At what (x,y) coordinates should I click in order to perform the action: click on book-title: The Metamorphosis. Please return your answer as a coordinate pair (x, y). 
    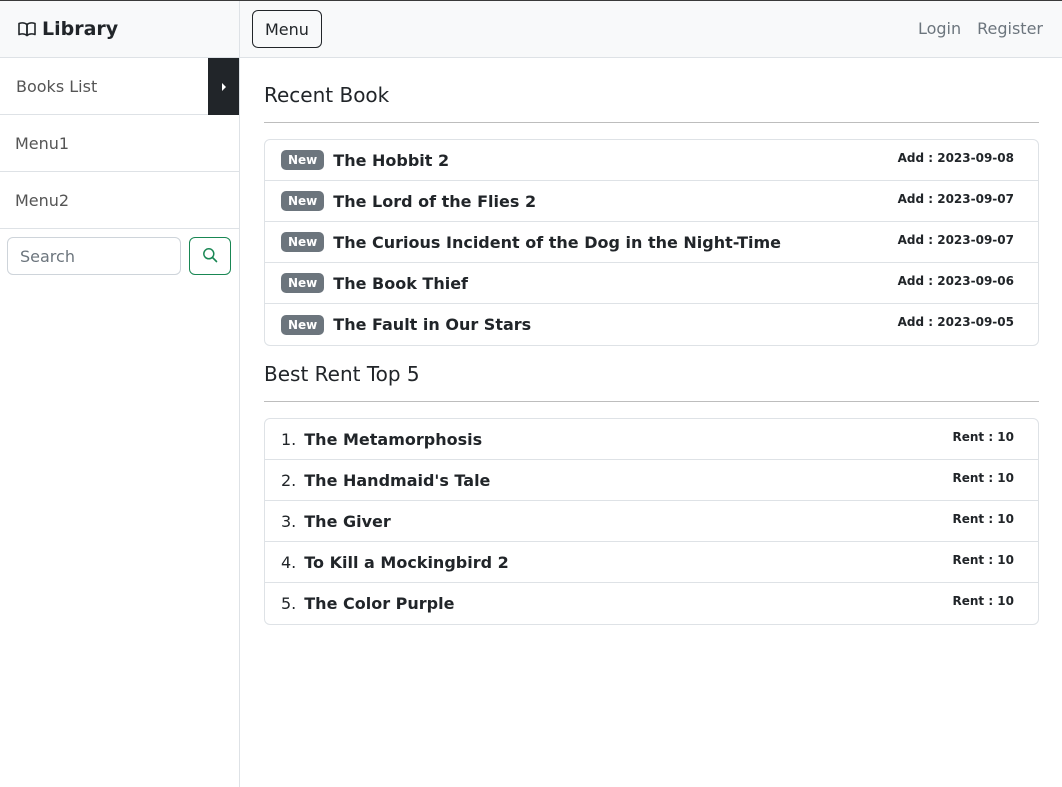
    Looking at the image, I should click on (393, 439).